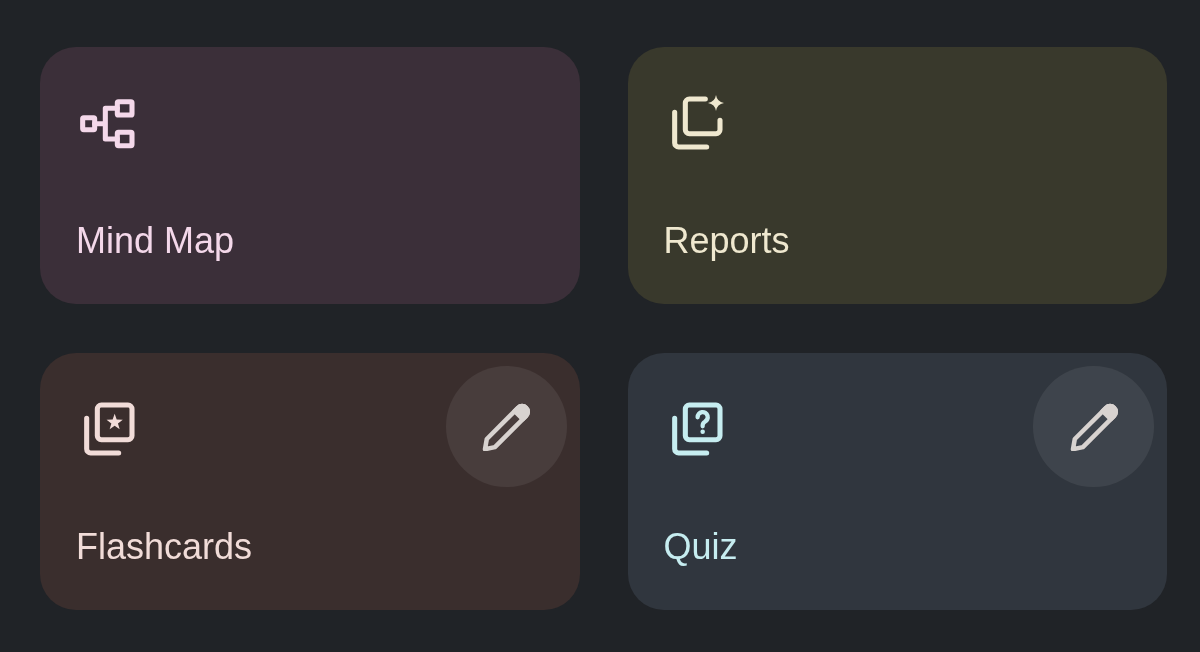  I want to click on card-label: Reports, so click(726, 241).